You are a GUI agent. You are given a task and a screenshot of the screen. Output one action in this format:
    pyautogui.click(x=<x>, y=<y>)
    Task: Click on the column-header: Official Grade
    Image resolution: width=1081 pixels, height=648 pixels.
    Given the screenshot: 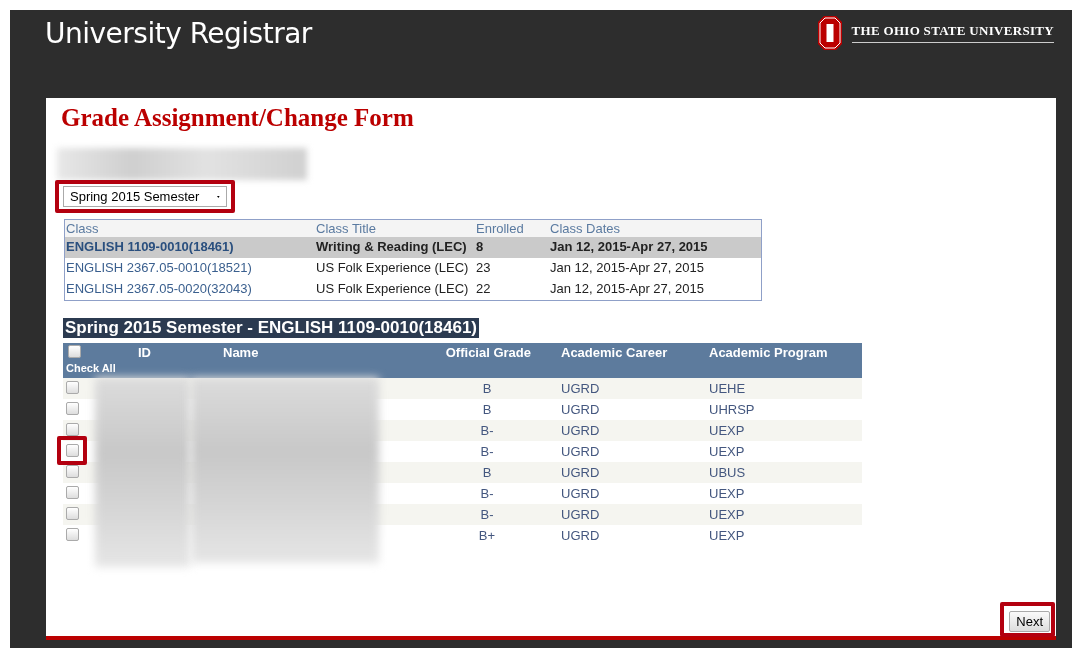 What is the action you would take?
    pyautogui.click(x=472, y=360)
    